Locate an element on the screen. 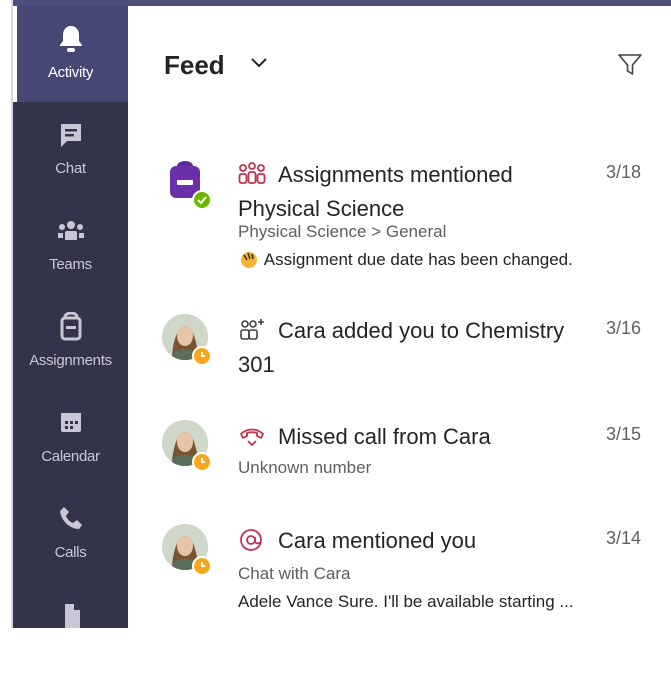 The height and width of the screenshot is (678, 671). rail-item-teams: Teams is located at coordinates (70, 246).